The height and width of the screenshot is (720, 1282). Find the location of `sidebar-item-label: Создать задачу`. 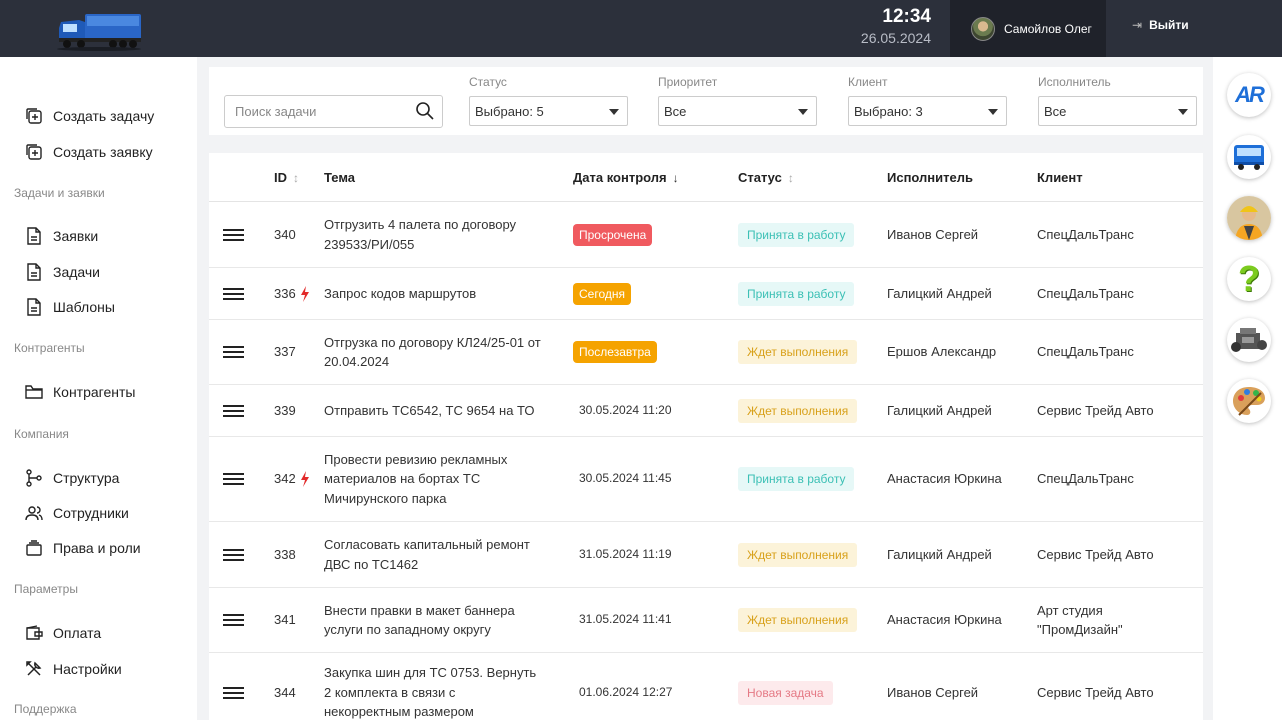

sidebar-item-label: Создать задачу is located at coordinates (104, 116).